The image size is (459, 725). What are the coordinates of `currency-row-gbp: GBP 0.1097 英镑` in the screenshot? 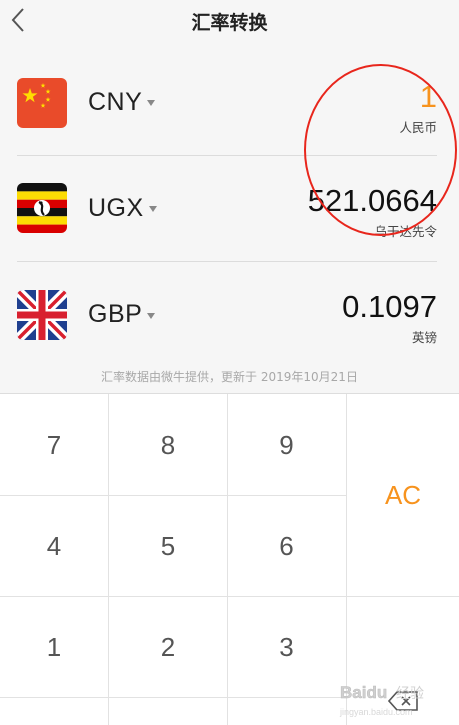 It's located at (229, 315).